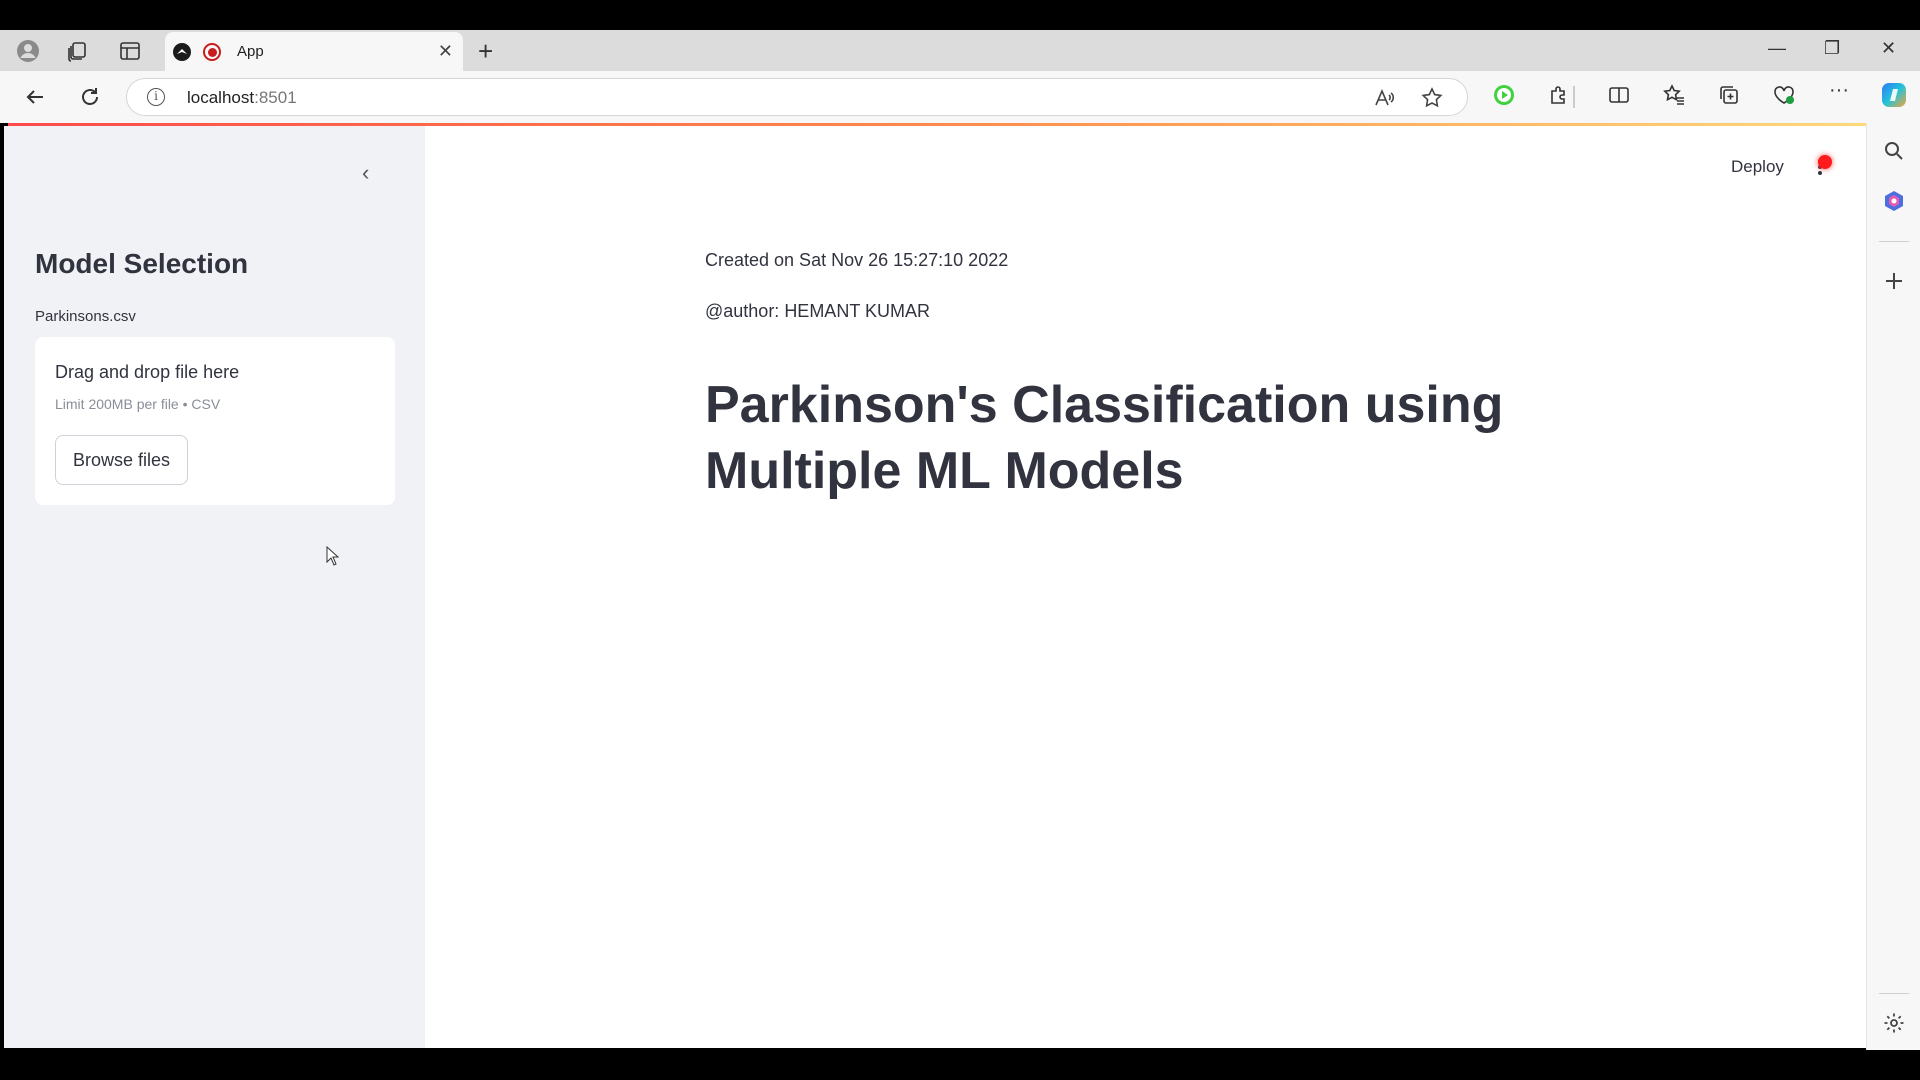 The image size is (1920, 1080). Describe the element at coordinates (1894, 993) in the screenshot. I see `rail-divider-bottom` at that location.